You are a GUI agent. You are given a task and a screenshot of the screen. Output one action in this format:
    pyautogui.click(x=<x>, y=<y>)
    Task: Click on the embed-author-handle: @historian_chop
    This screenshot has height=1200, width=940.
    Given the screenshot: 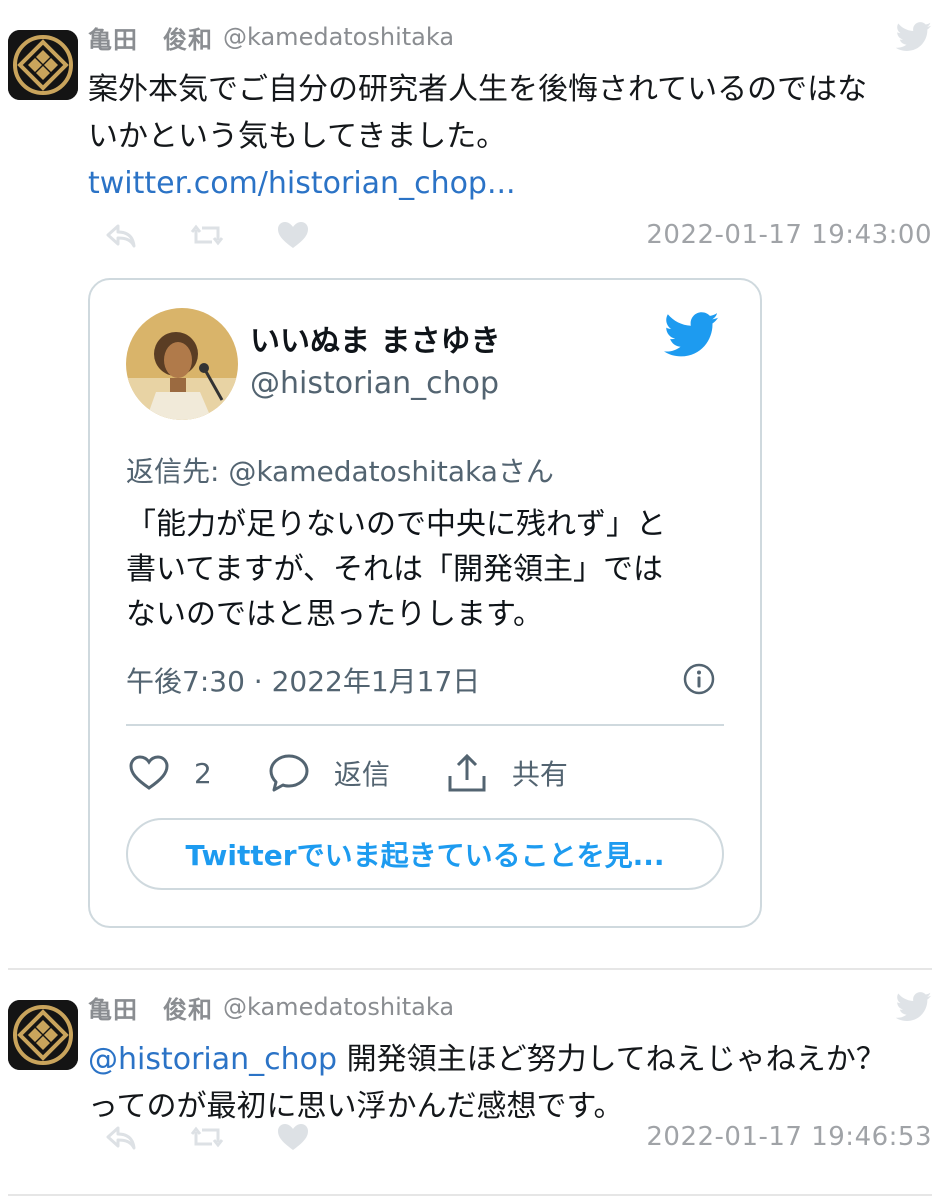 What is the action you would take?
    pyautogui.click(x=374, y=383)
    